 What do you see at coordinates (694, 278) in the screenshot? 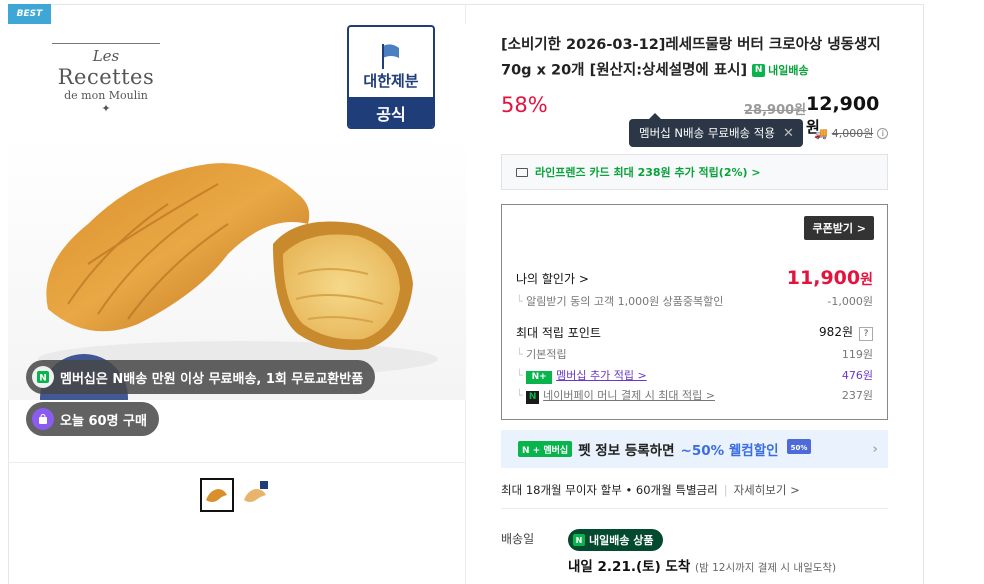
I see `my-price-row: 나의 할인가 > 11,900원` at bounding box center [694, 278].